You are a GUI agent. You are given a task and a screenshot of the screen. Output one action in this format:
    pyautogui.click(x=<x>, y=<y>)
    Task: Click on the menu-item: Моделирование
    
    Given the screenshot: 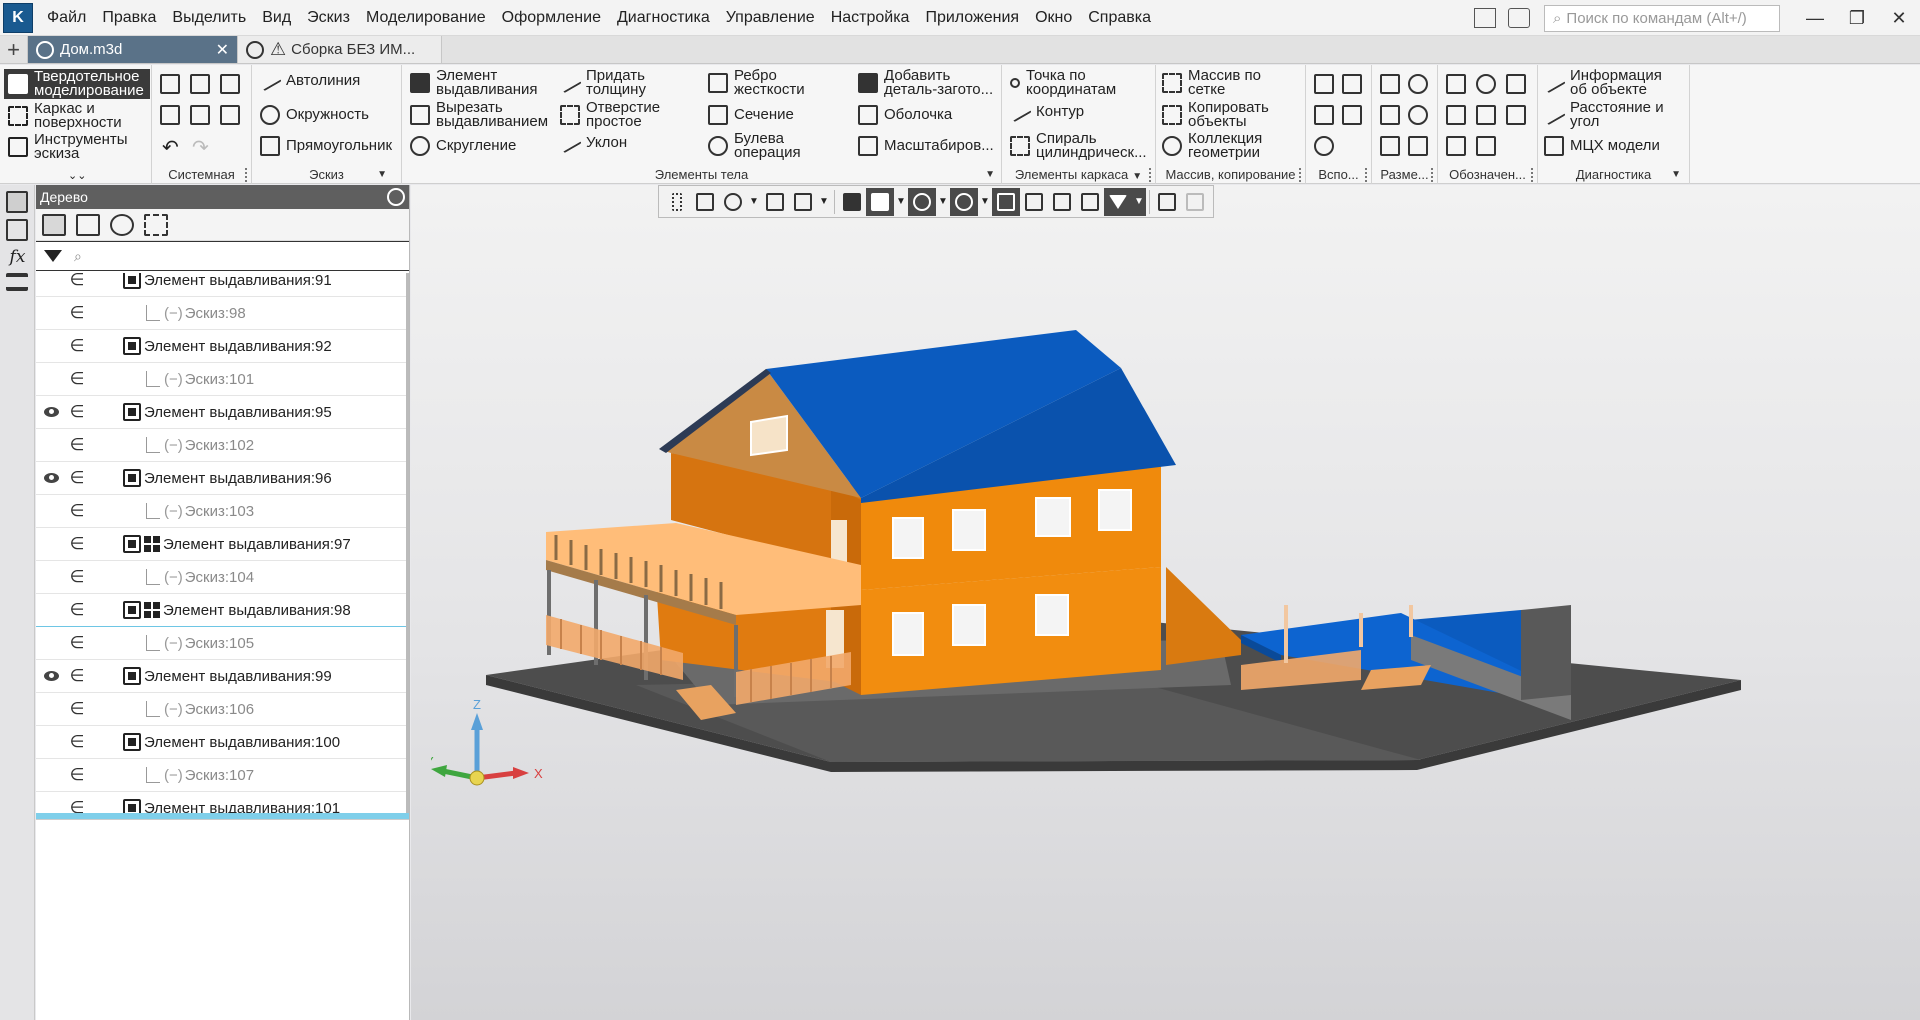 What is the action you would take?
    pyautogui.click(x=426, y=18)
    